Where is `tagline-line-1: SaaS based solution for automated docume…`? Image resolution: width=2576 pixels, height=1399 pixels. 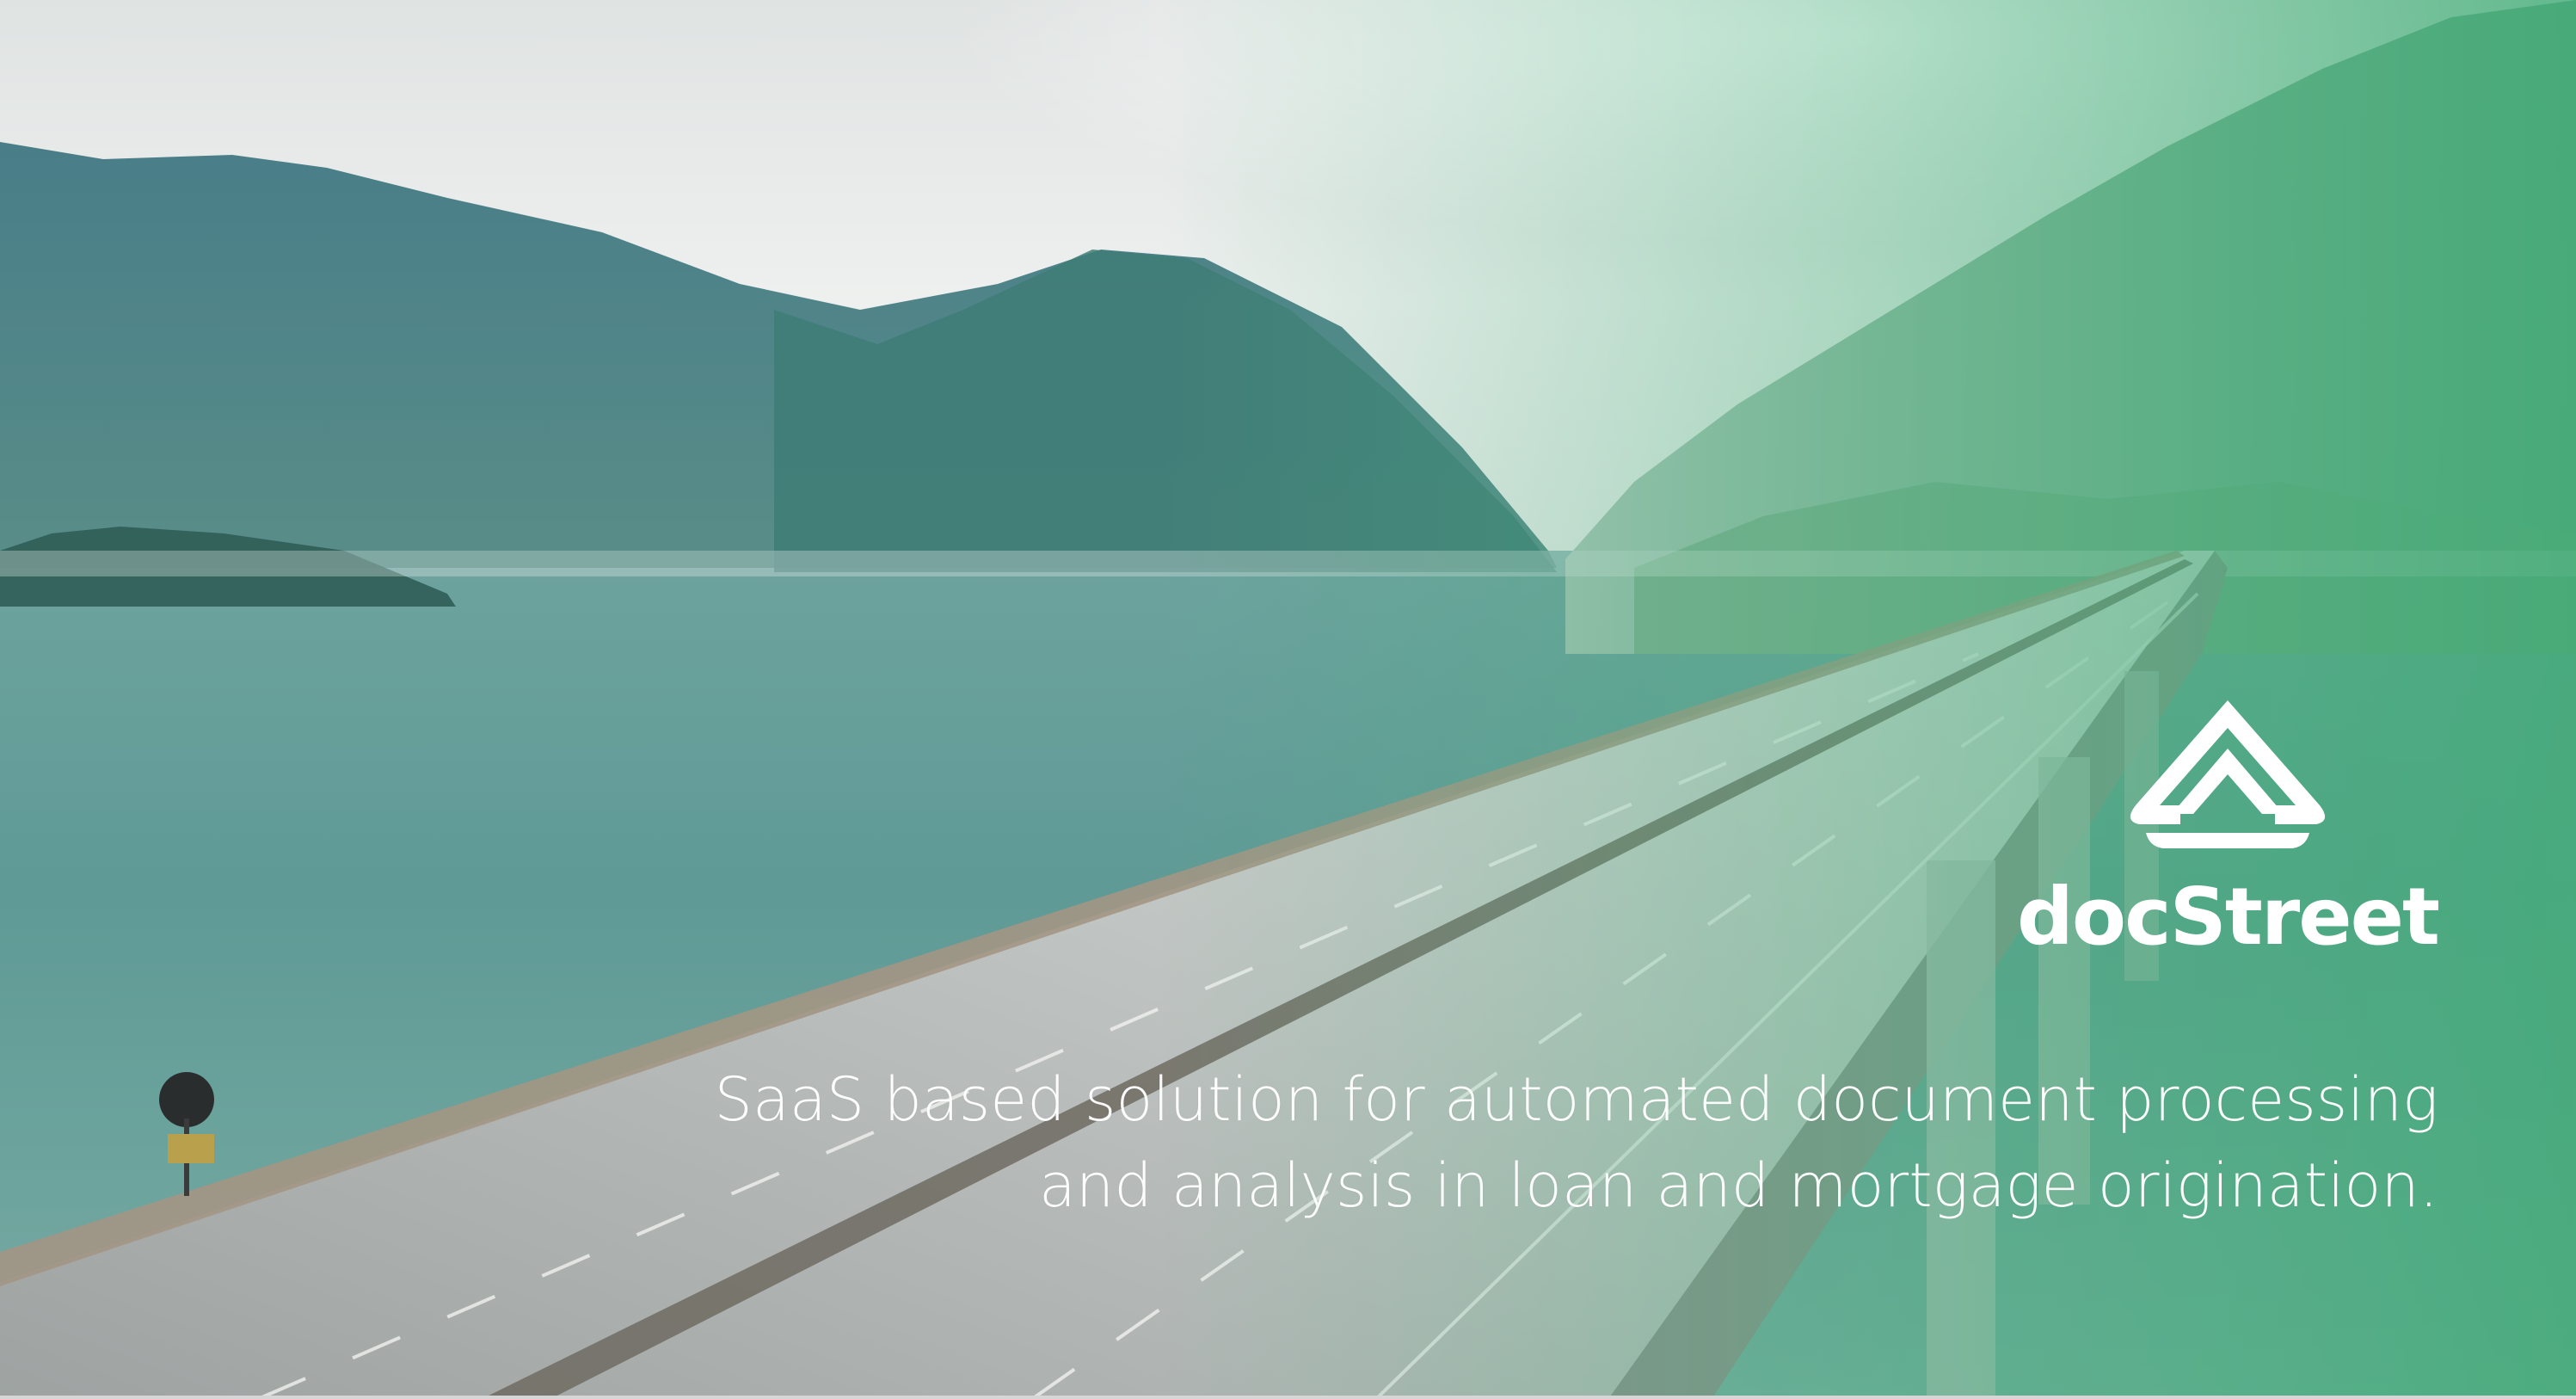 tagline-line-1: SaaS based solution for automated docume… is located at coordinates (1576, 1099).